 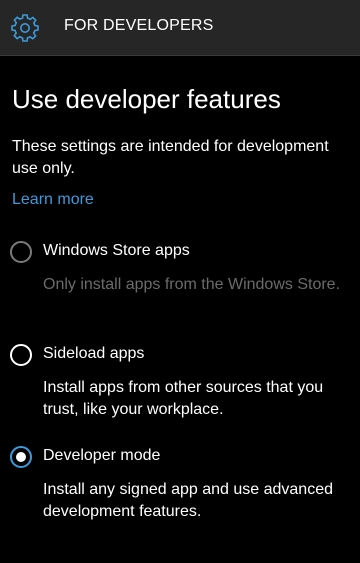 What do you see at coordinates (53, 200) in the screenshot?
I see `learn-more-link: Learn more` at bounding box center [53, 200].